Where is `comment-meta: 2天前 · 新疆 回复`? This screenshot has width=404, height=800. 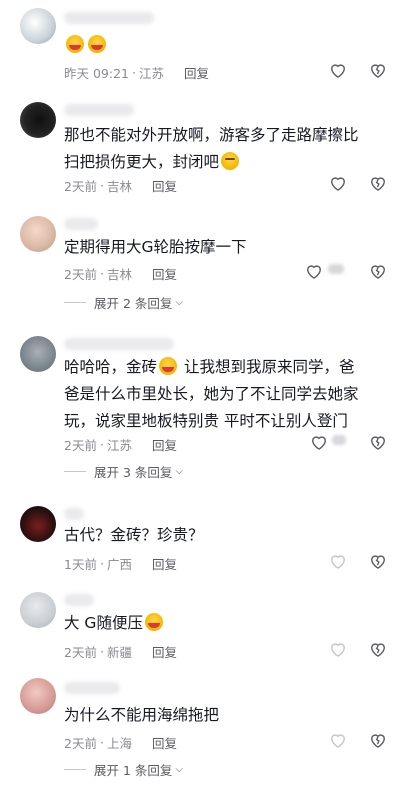 comment-meta: 2天前 · 新疆 回复 is located at coordinates (120, 651).